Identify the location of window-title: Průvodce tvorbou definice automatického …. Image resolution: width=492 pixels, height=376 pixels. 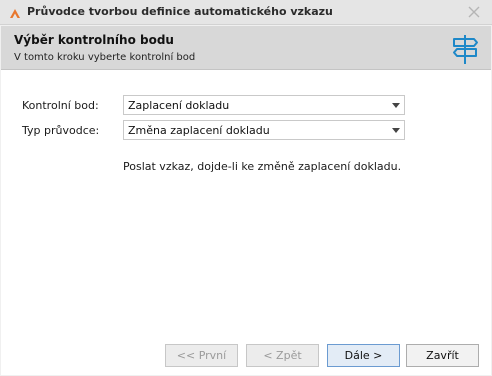
(180, 11).